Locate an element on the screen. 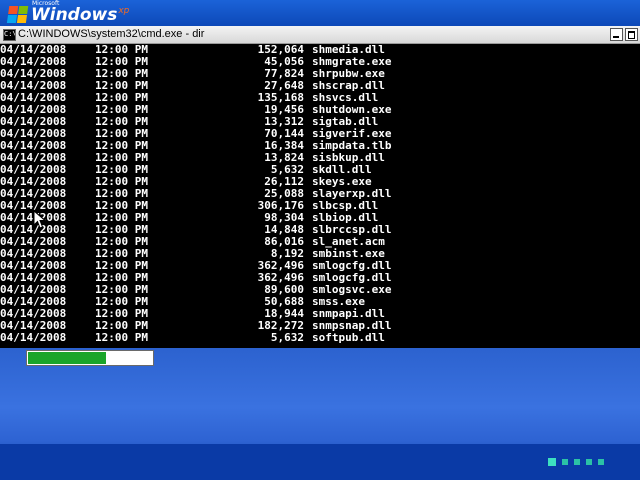 The image size is (640, 480). logo-windows-text: Windows is located at coordinates (74, 15).